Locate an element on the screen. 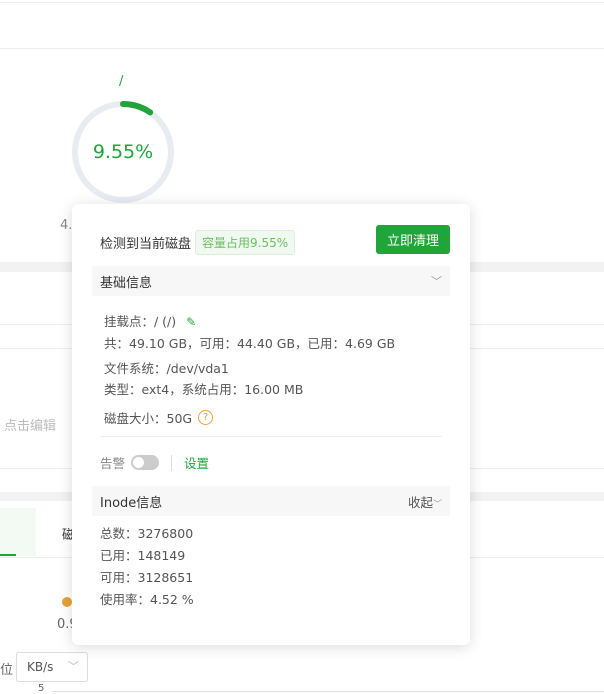 This screenshot has height=694, width=604. tab-active is located at coordinates (18, 532).